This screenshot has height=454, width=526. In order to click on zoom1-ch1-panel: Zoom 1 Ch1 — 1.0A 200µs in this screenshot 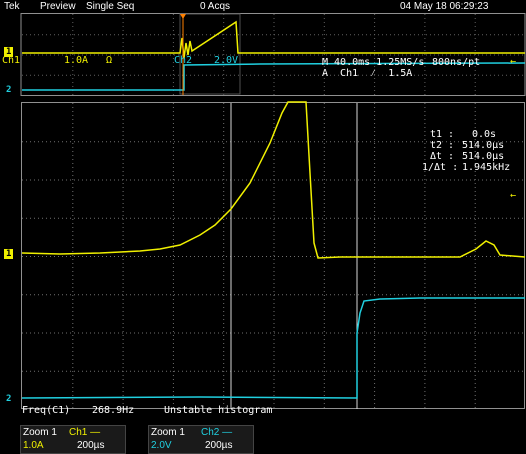, I will do `click(73, 439)`.